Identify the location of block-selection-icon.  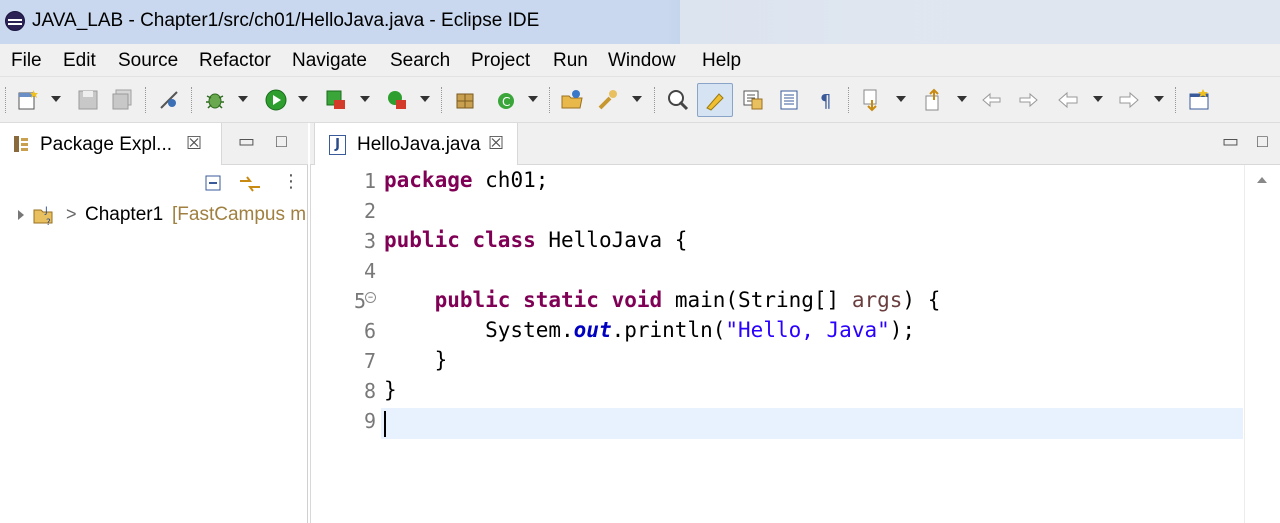
(753, 100).